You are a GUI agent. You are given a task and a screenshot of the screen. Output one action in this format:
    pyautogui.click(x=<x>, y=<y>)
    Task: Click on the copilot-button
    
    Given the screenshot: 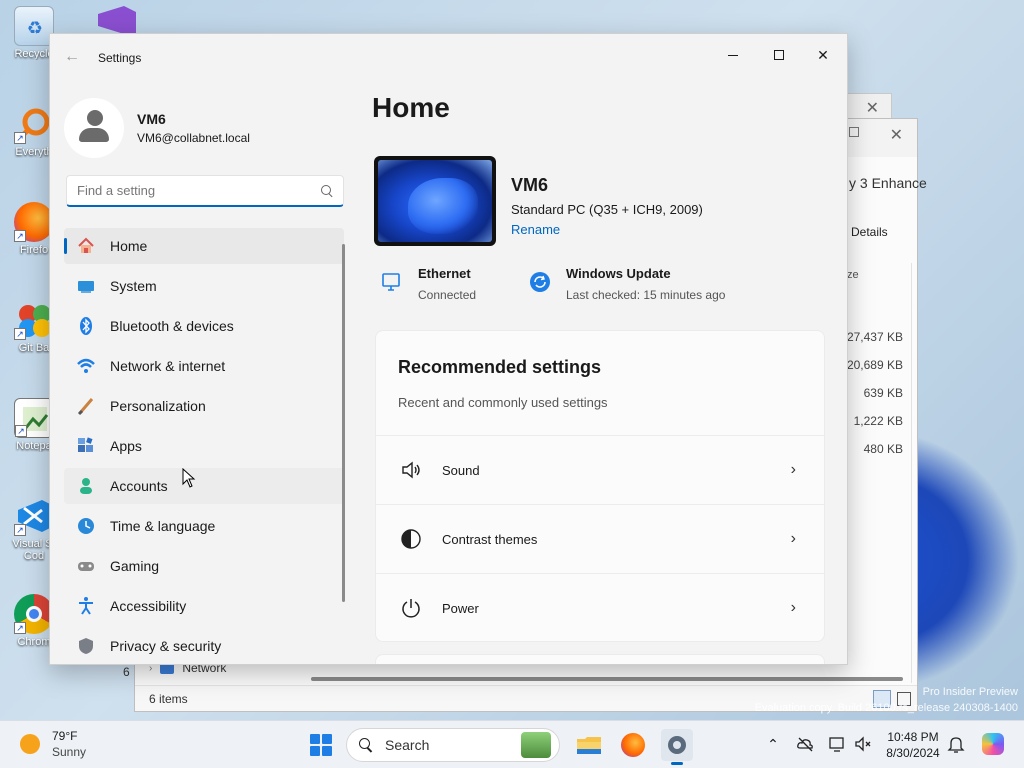 What is the action you would take?
    pyautogui.click(x=993, y=744)
    